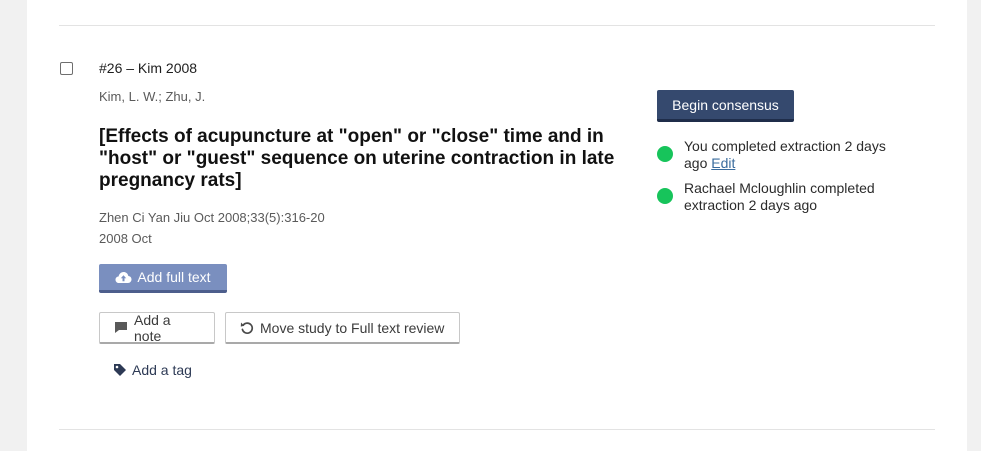 This screenshot has height=451, width=981. I want to click on begin-consensus-button: Begin consensus, so click(725, 106).